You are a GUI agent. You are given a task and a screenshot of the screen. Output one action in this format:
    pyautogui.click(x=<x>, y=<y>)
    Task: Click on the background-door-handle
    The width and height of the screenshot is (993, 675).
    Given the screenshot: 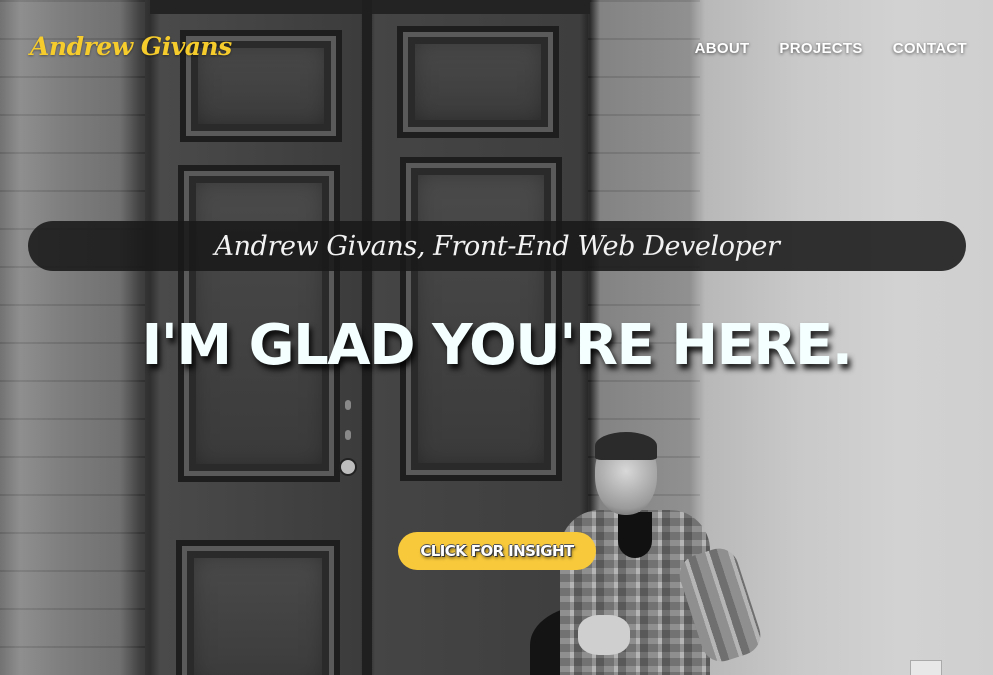 What is the action you would take?
    pyautogui.click(x=348, y=467)
    